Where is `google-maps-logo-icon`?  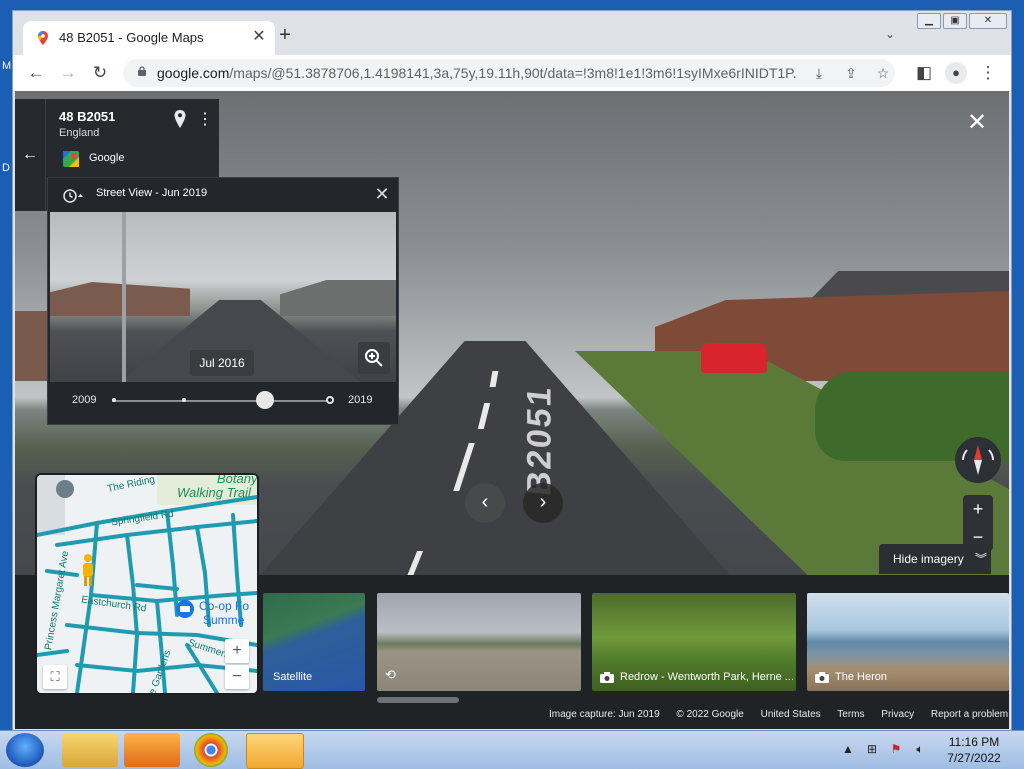 google-maps-logo-icon is located at coordinates (71, 159).